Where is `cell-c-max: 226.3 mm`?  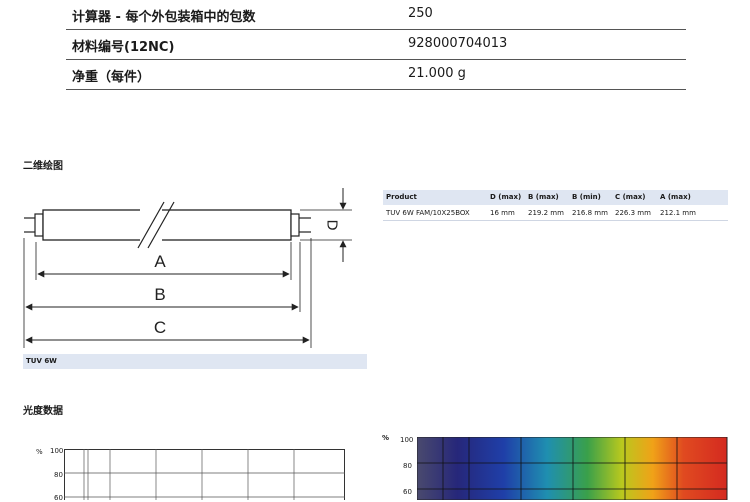
cell-c-max: 226.3 mm is located at coordinates (633, 213).